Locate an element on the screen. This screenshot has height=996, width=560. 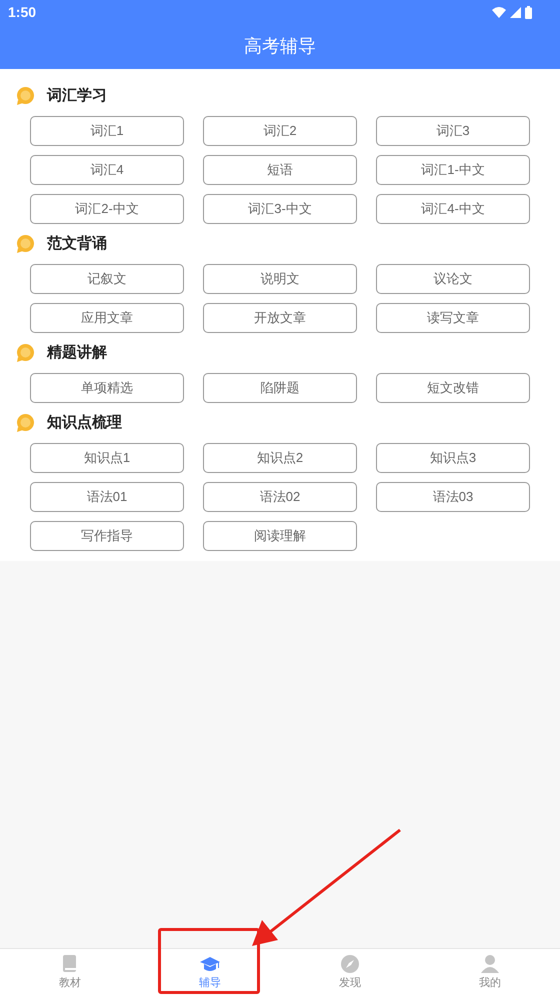
section-title: 精题讲解 is located at coordinates (77, 352).